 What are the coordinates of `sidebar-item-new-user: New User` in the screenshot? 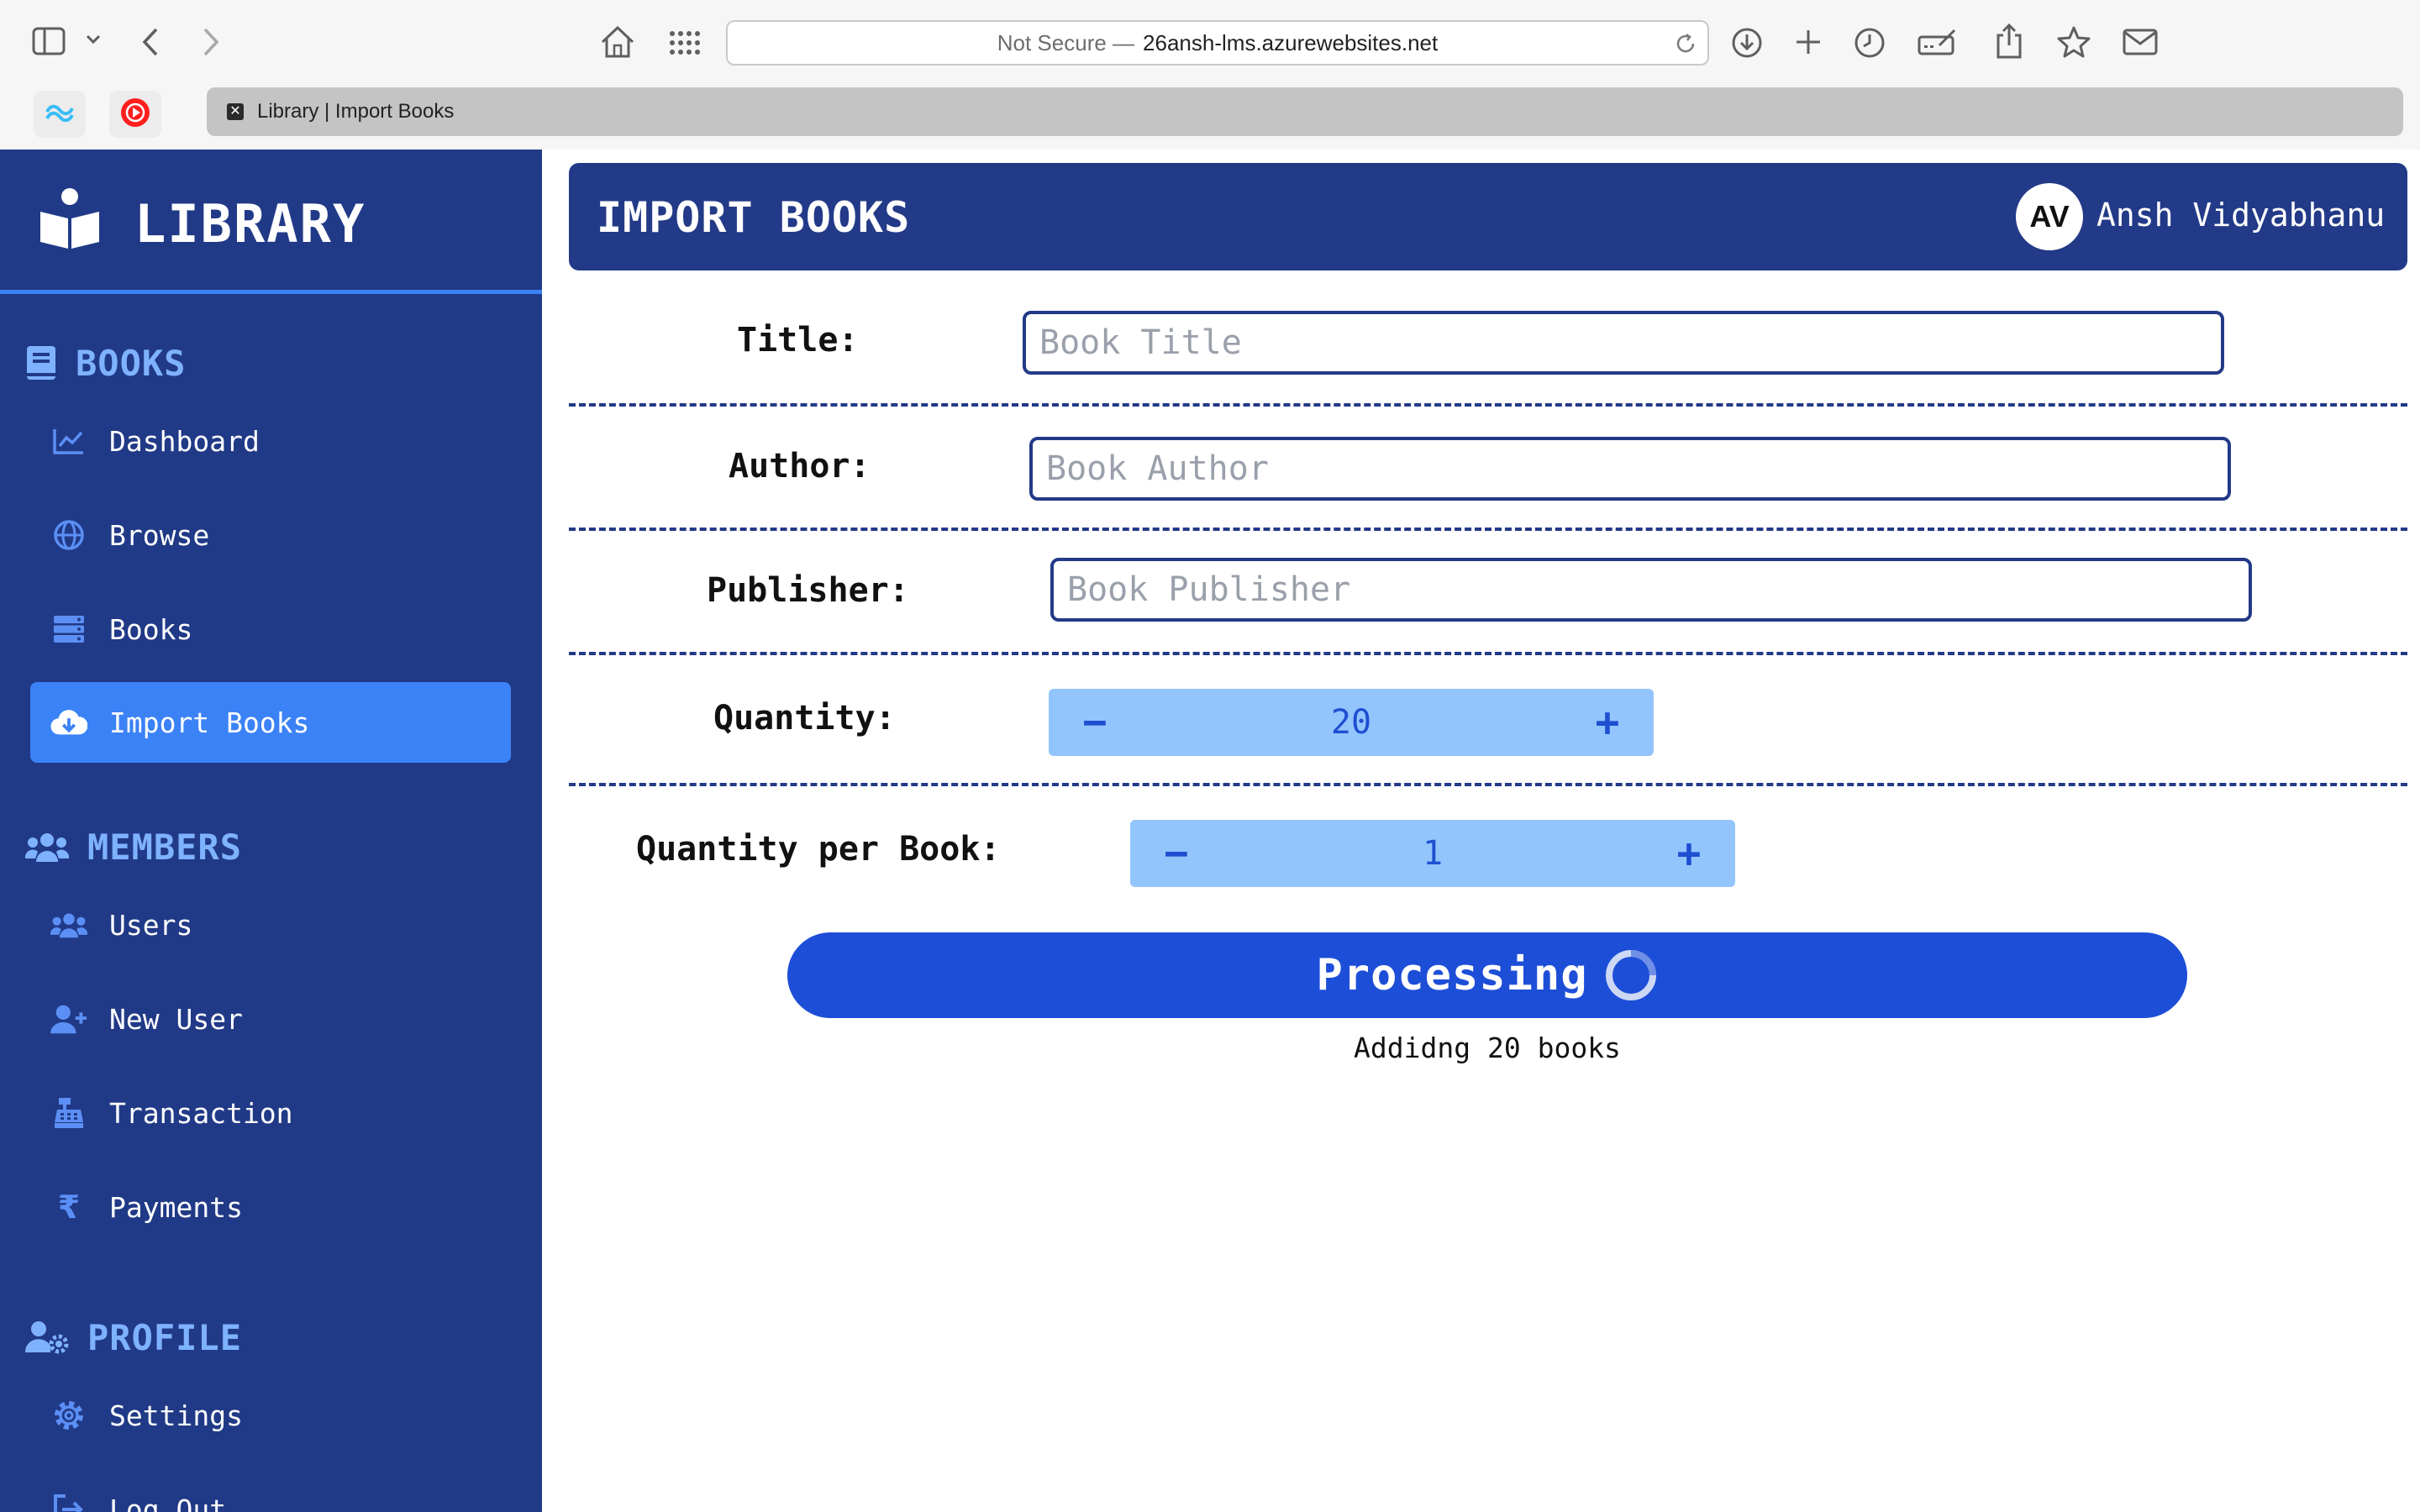 It's located at (270, 1019).